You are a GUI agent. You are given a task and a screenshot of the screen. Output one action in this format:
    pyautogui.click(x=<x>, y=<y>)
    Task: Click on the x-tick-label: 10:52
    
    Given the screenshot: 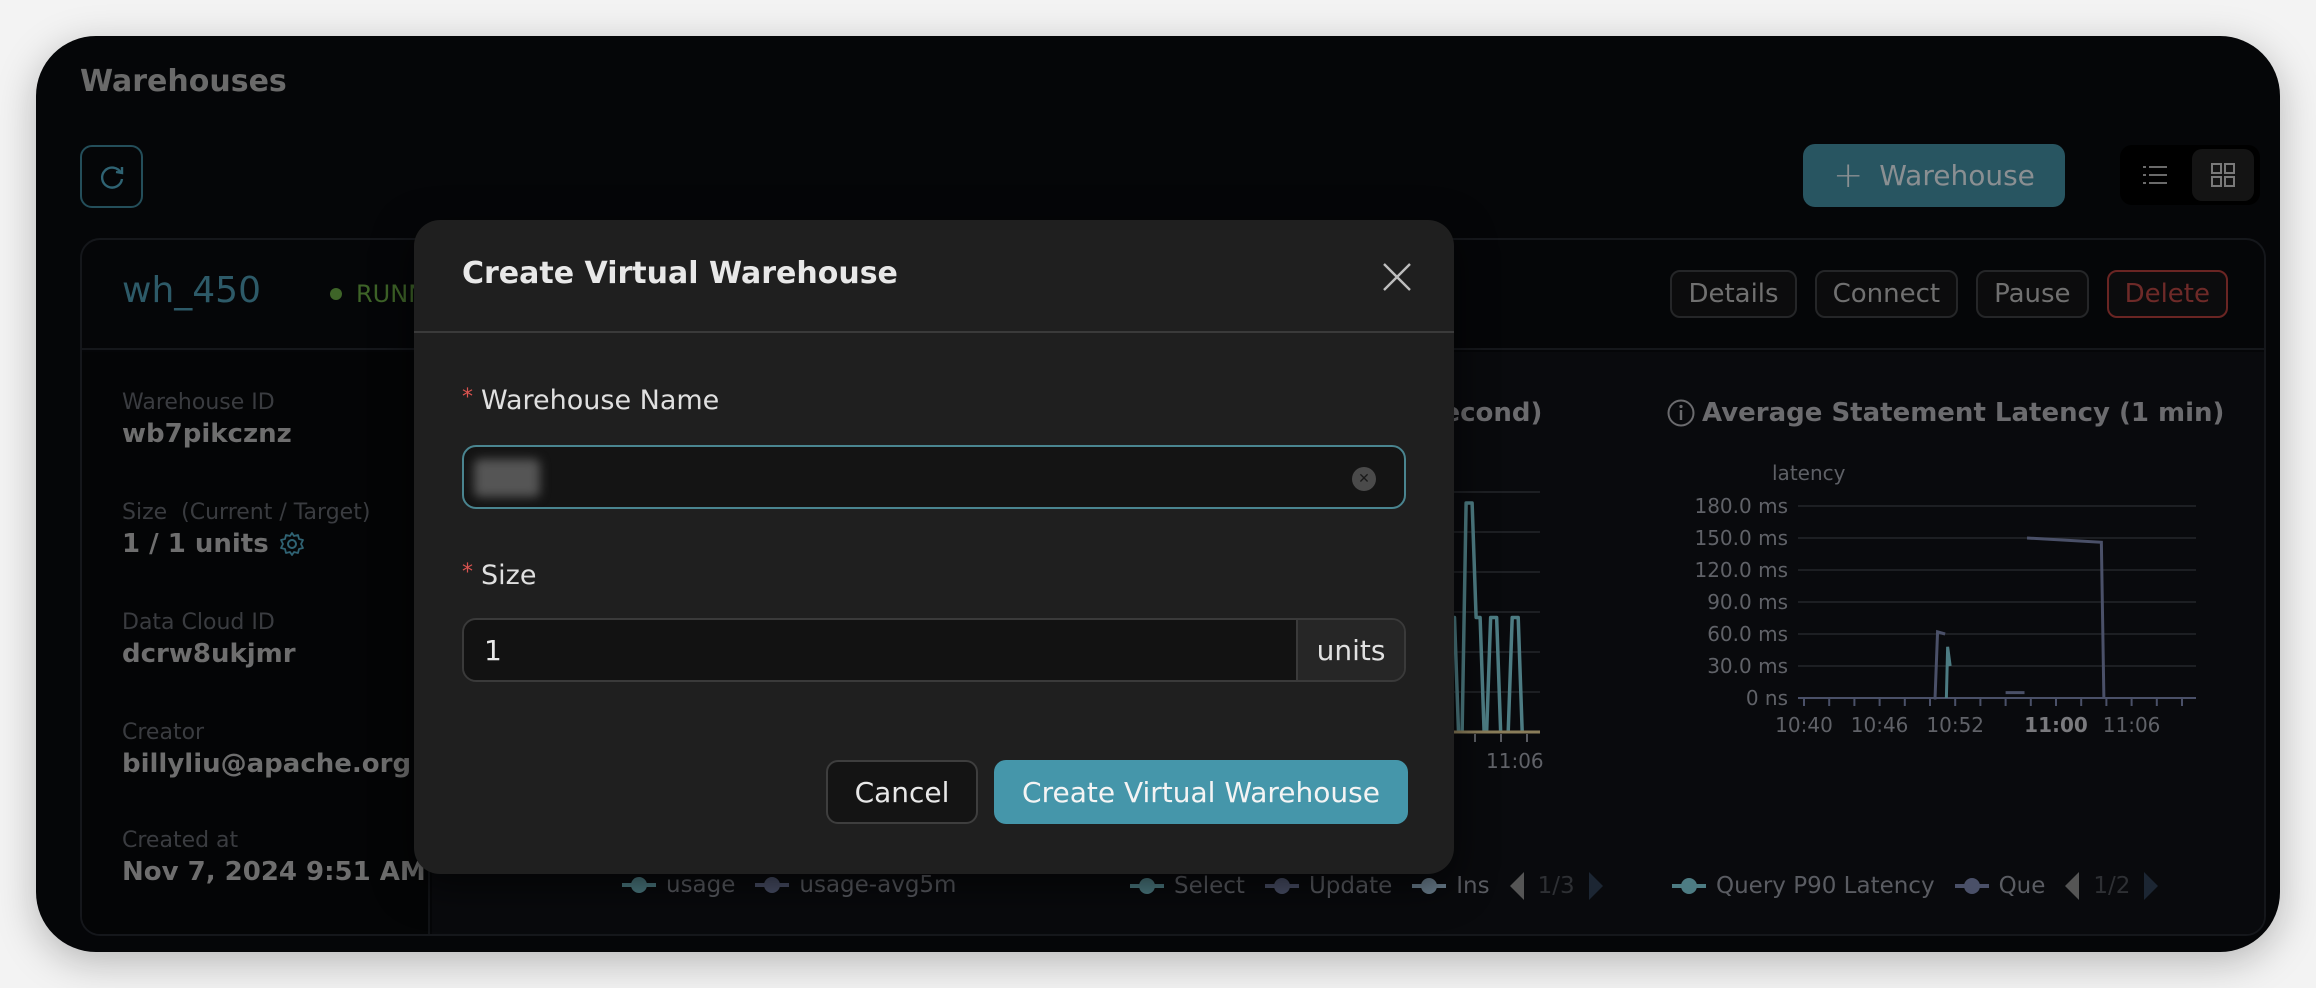 What is the action you would take?
    pyautogui.click(x=1955, y=725)
    